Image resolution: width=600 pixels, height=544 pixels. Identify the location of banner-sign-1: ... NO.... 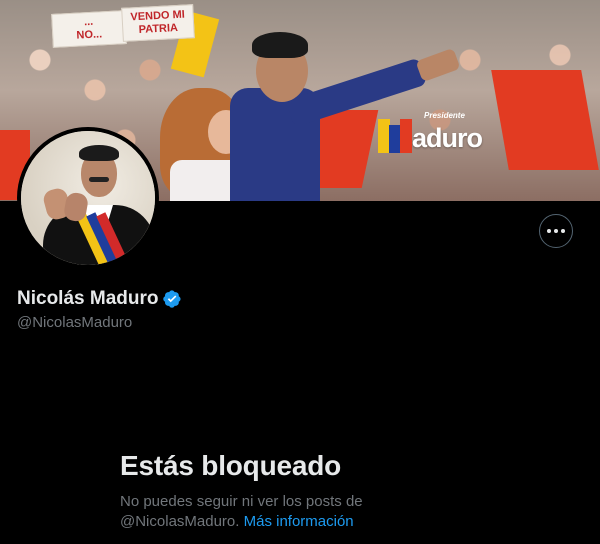
(89, 29).